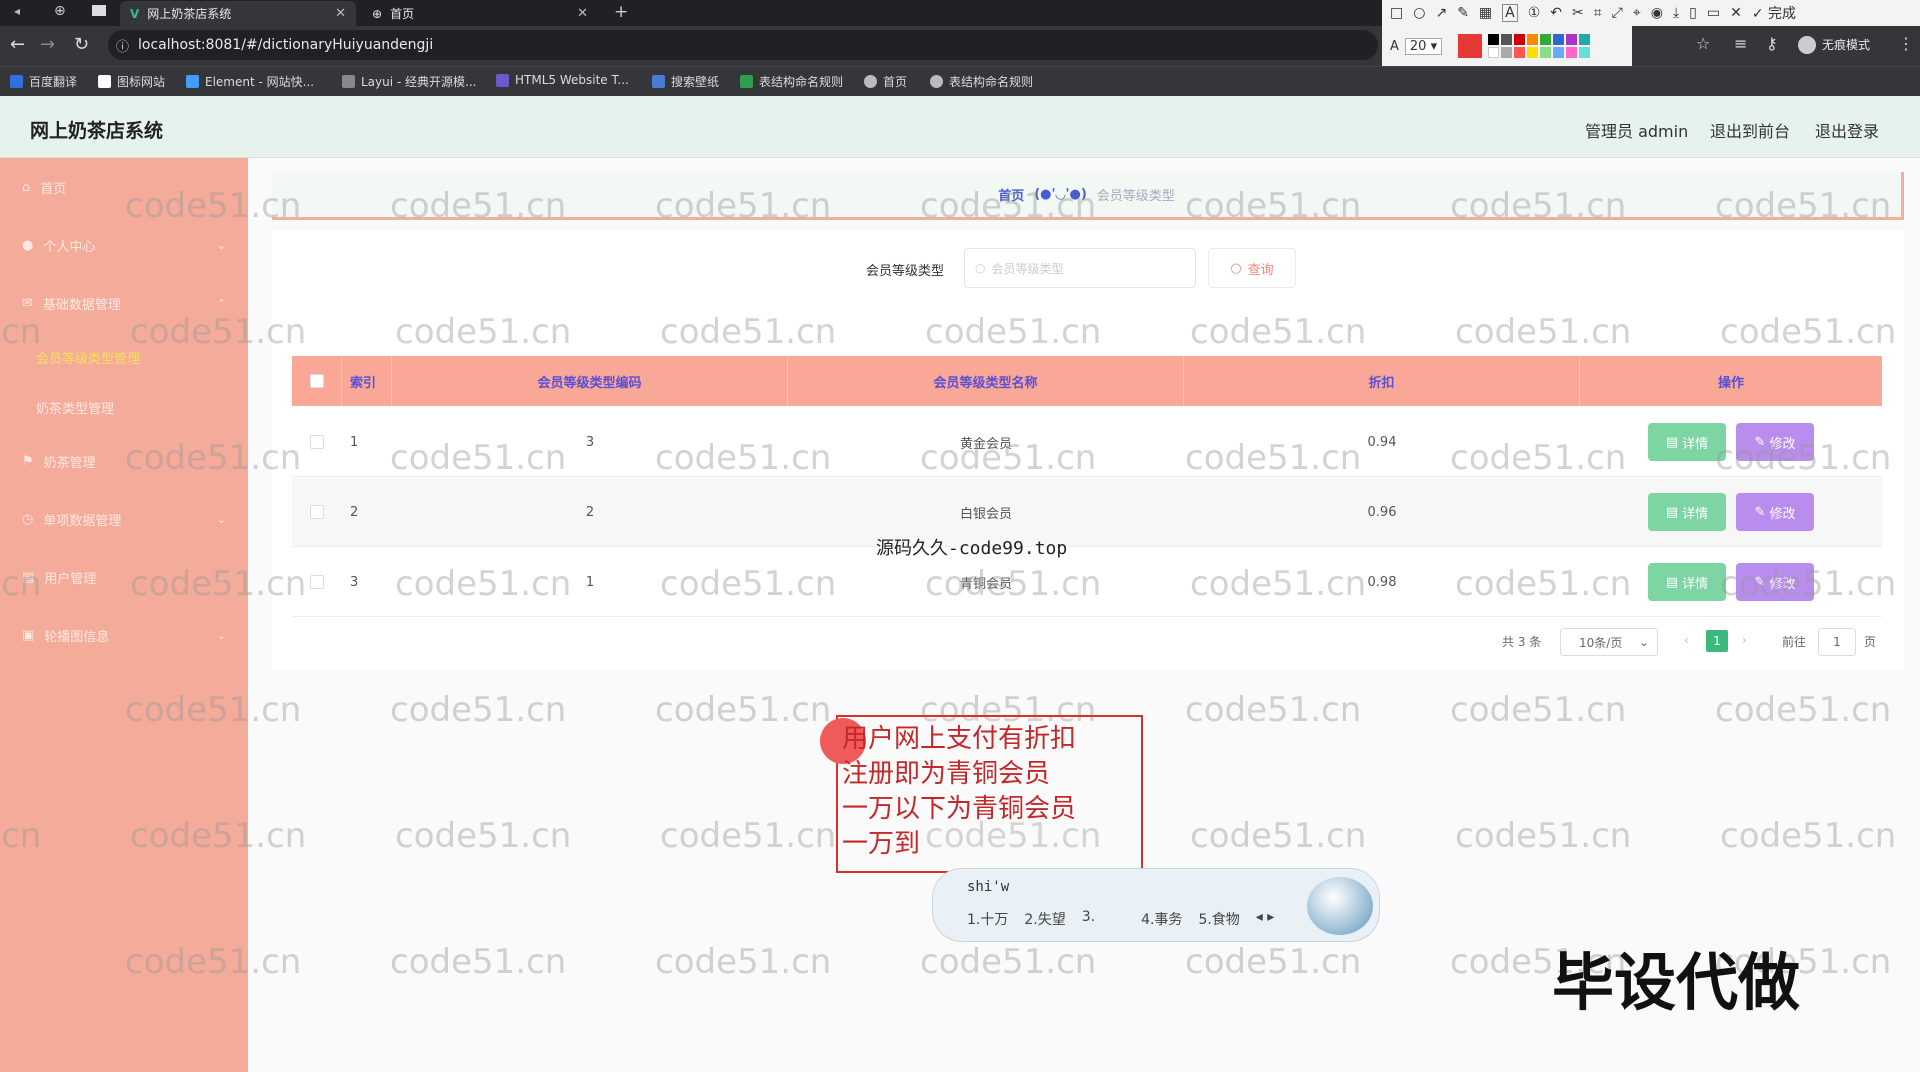 The image size is (1920, 1072). I want to click on done-button: ✓ 完成, so click(1774, 13).